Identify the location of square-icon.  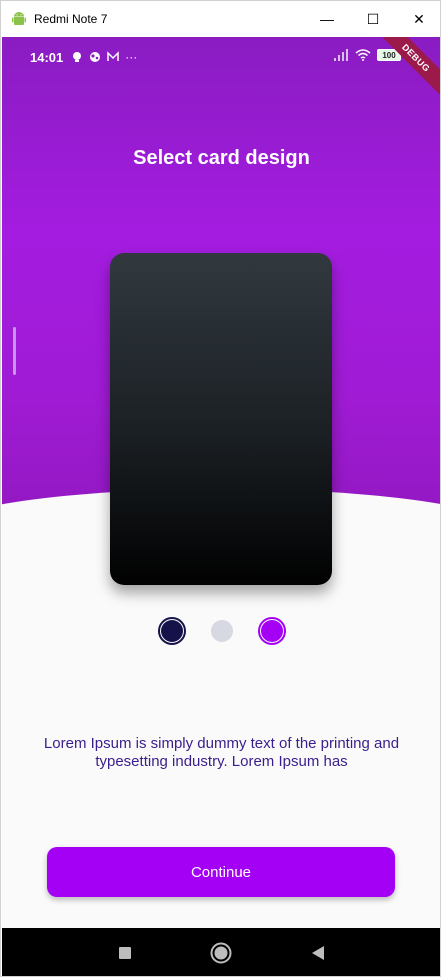
(125, 953).